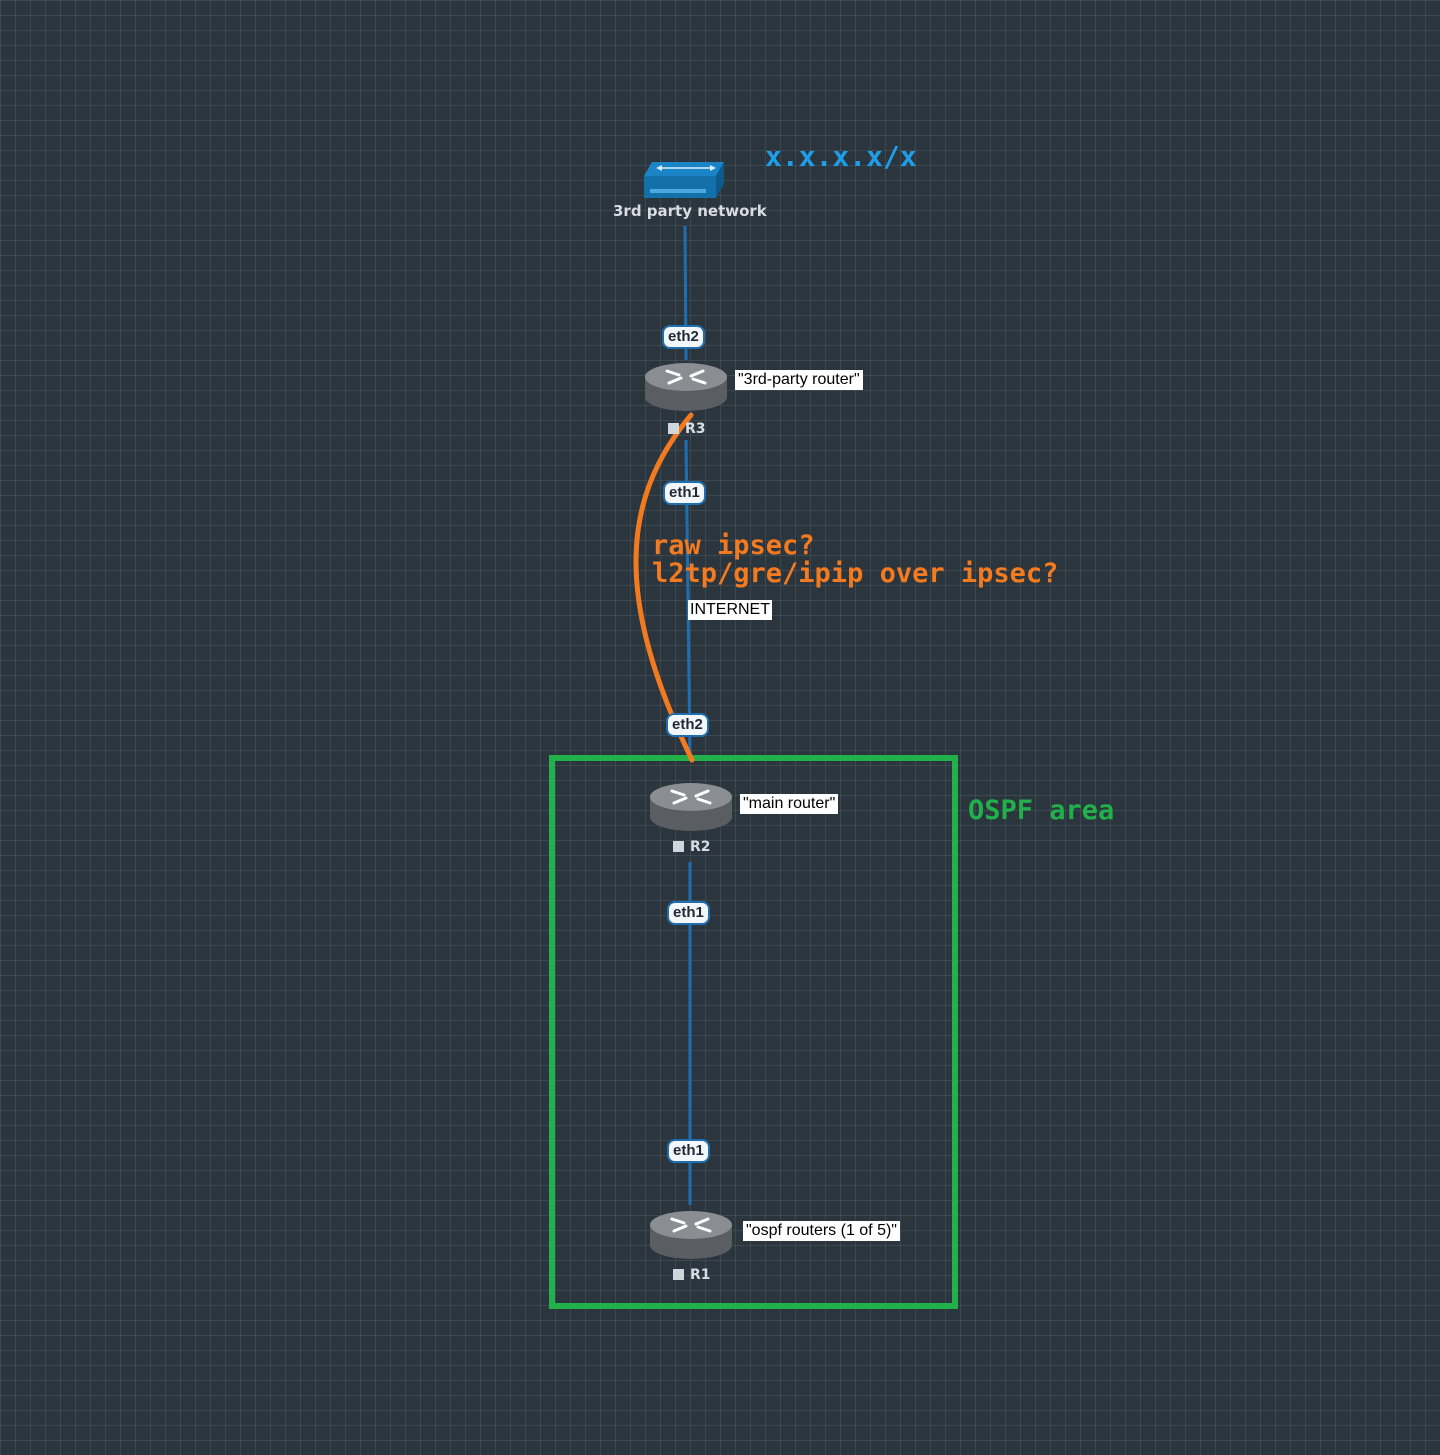  I want to click on router-name-r2: R2, so click(692, 847).